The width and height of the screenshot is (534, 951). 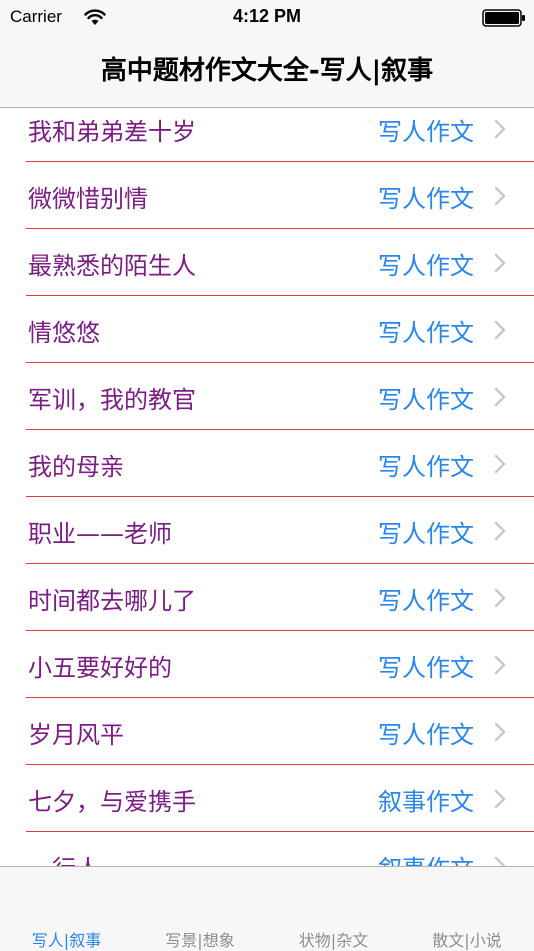 What do you see at coordinates (100, 668) in the screenshot?
I see `list-item-title: 小五要好好的` at bounding box center [100, 668].